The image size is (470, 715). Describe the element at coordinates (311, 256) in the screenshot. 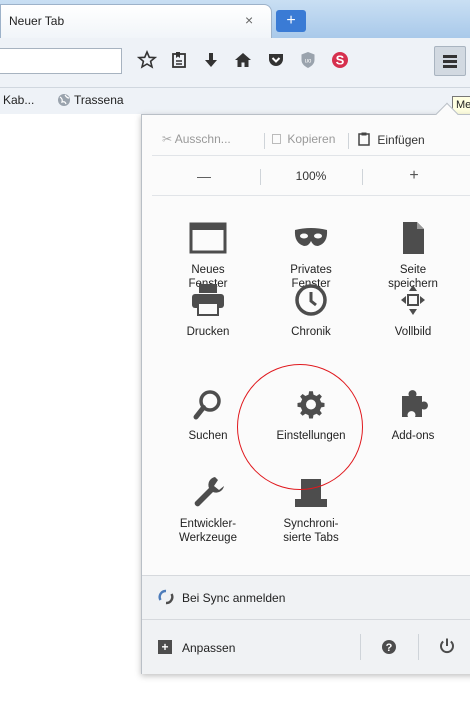

I see `private-window-button: Privates Fenster` at that location.